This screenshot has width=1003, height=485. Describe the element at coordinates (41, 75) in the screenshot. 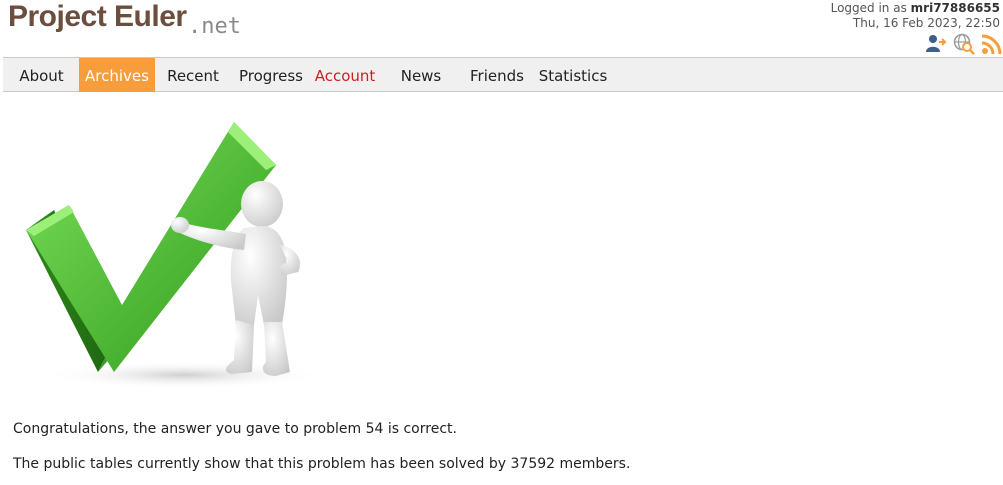

I see `nav-about: About` at that location.